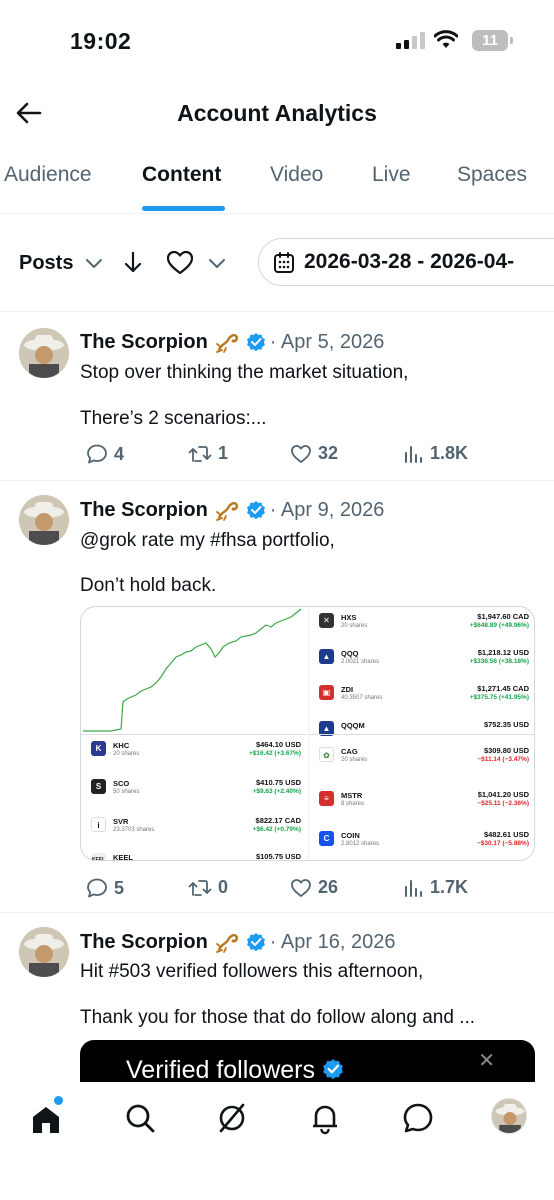  What do you see at coordinates (232, 1118) in the screenshot?
I see `grok-icon` at bounding box center [232, 1118].